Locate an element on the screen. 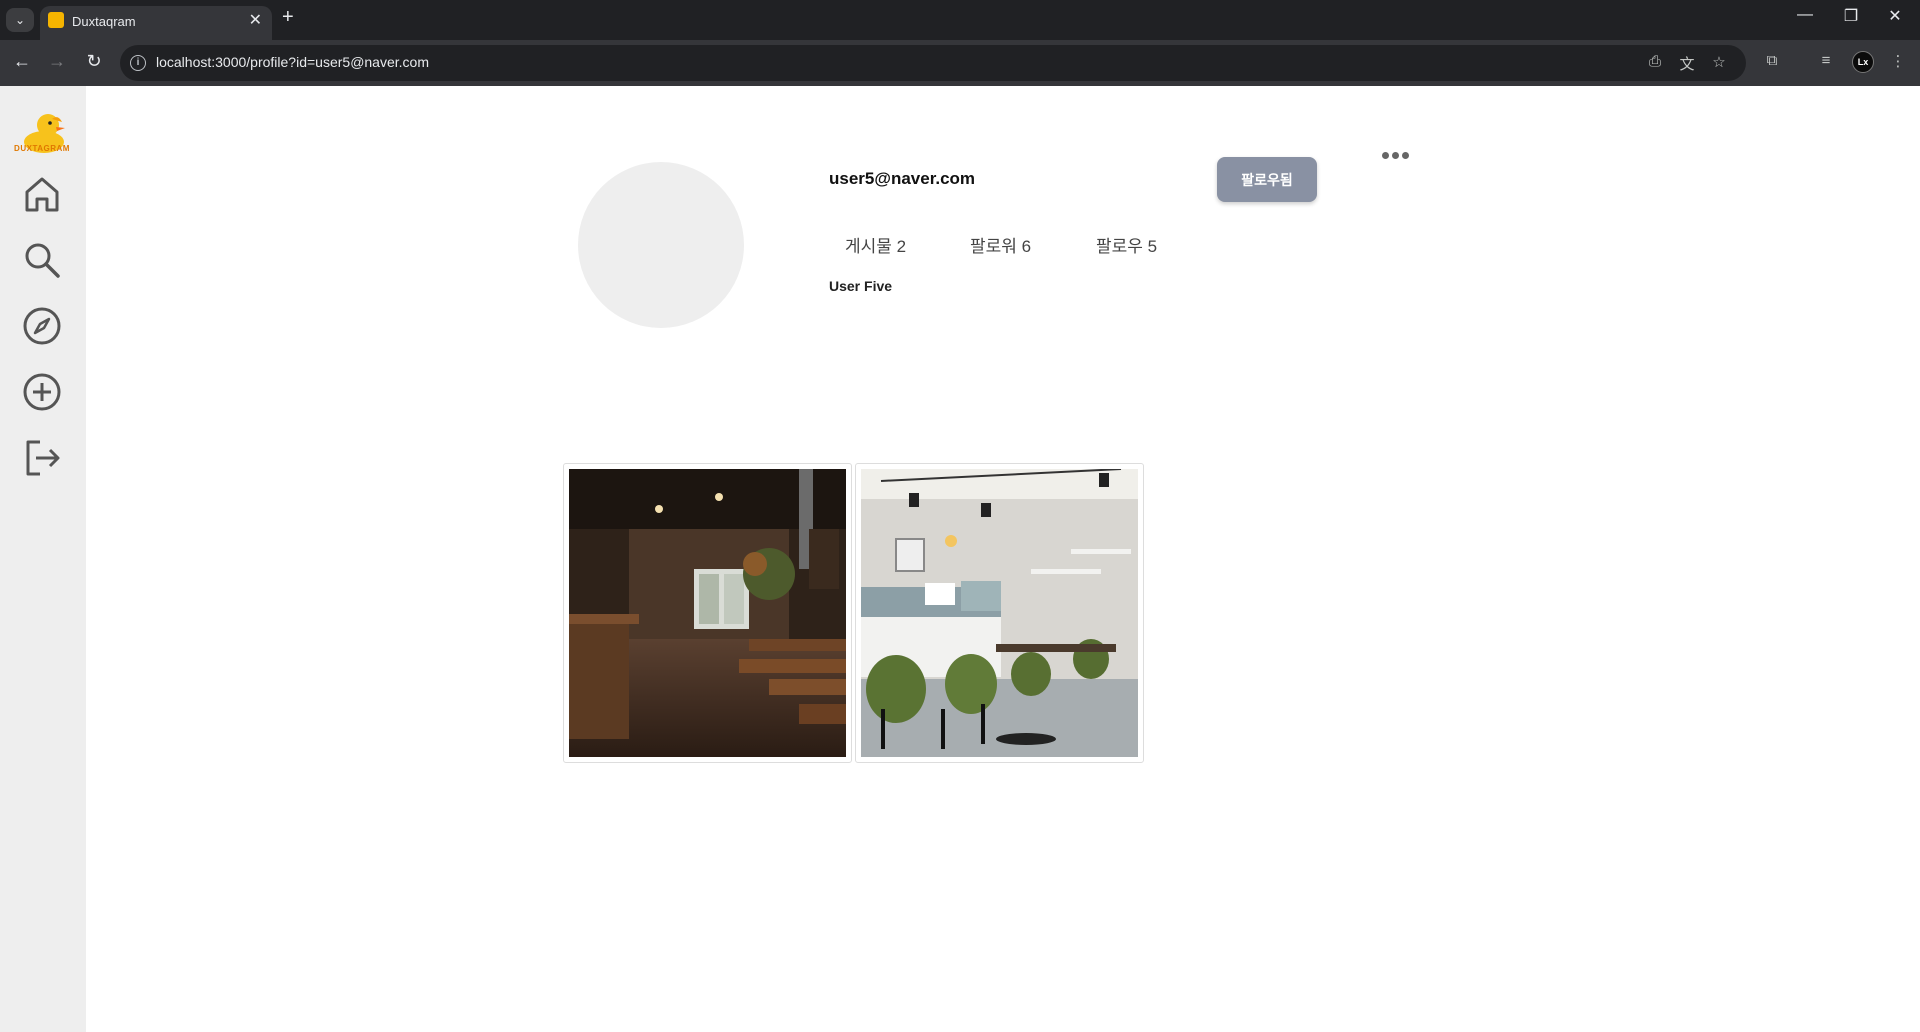 Image resolution: width=1920 pixels, height=1032 pixels. new-tab-icon: + is located at coordinates (288, 17).